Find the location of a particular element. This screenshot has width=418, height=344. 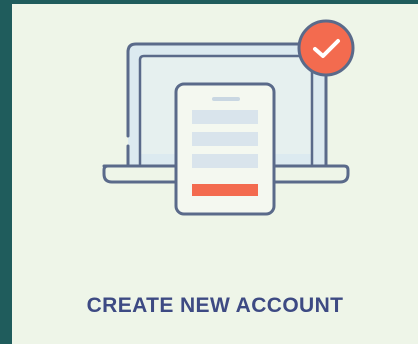

check-badge-circle is located at coordinates (326, 48).